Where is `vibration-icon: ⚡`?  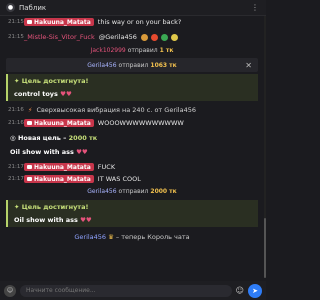
vibration-icon: ⚡ is located at coordinates (30, 110).